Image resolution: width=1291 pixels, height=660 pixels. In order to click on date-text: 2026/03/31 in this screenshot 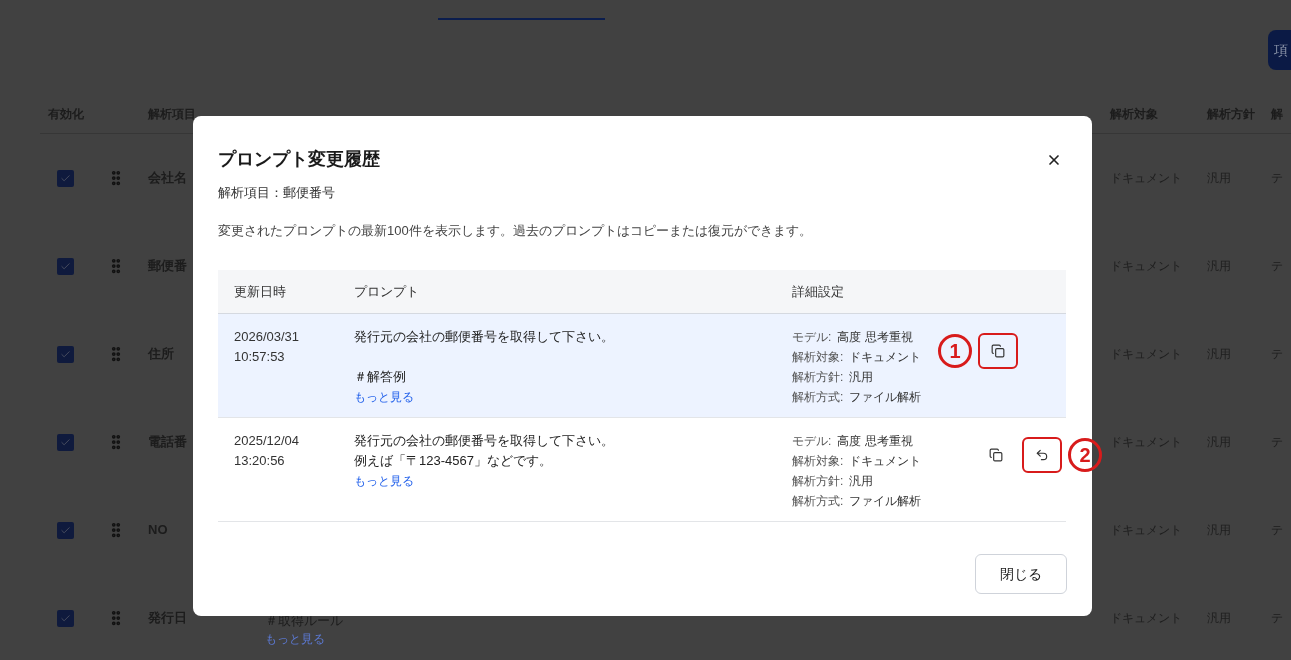, I will do `click(267, 337)`.